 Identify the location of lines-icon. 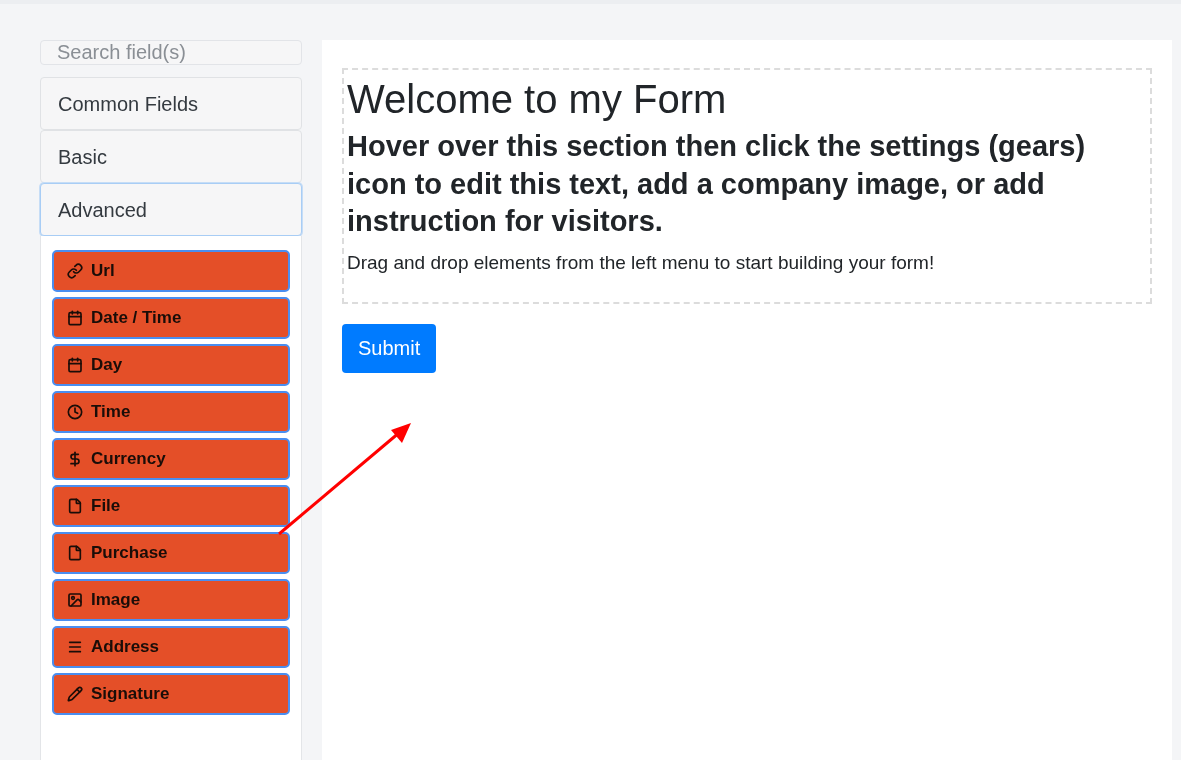
(75, 647).